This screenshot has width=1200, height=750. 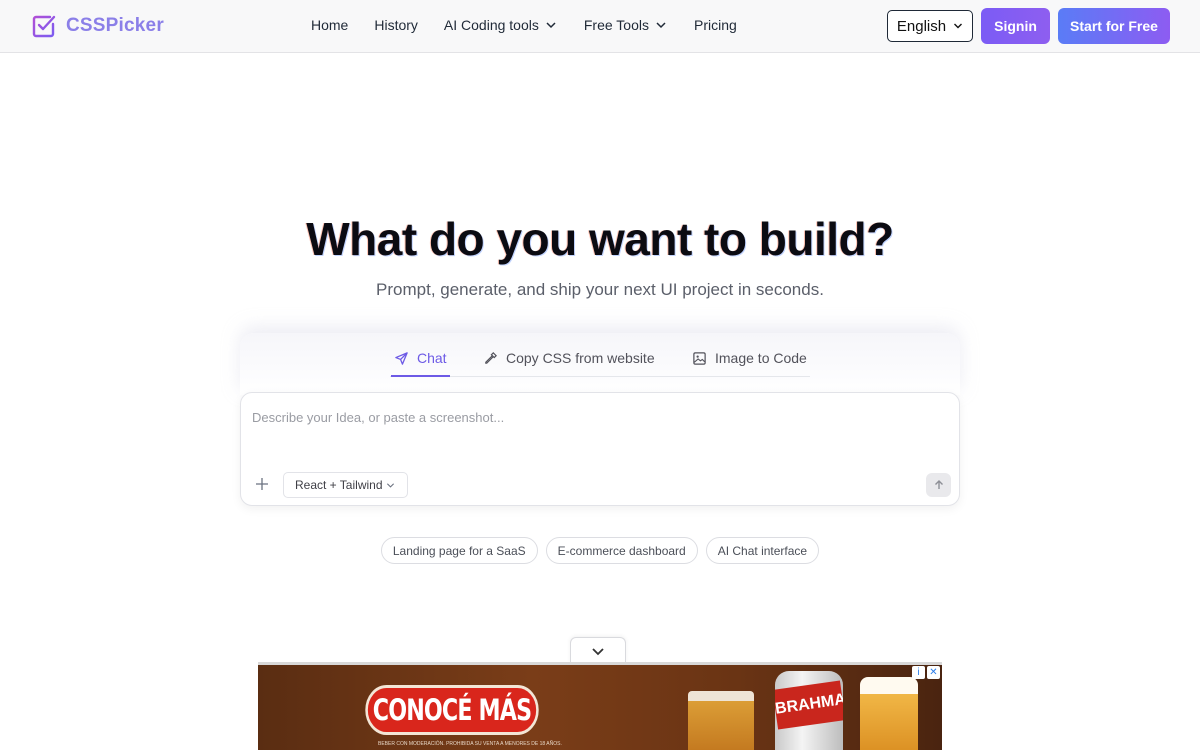 What do you see at coordinates (933, 672) in the screenshot?
I see `ad-close-icon: ✕` at bounding box center [933, 672].